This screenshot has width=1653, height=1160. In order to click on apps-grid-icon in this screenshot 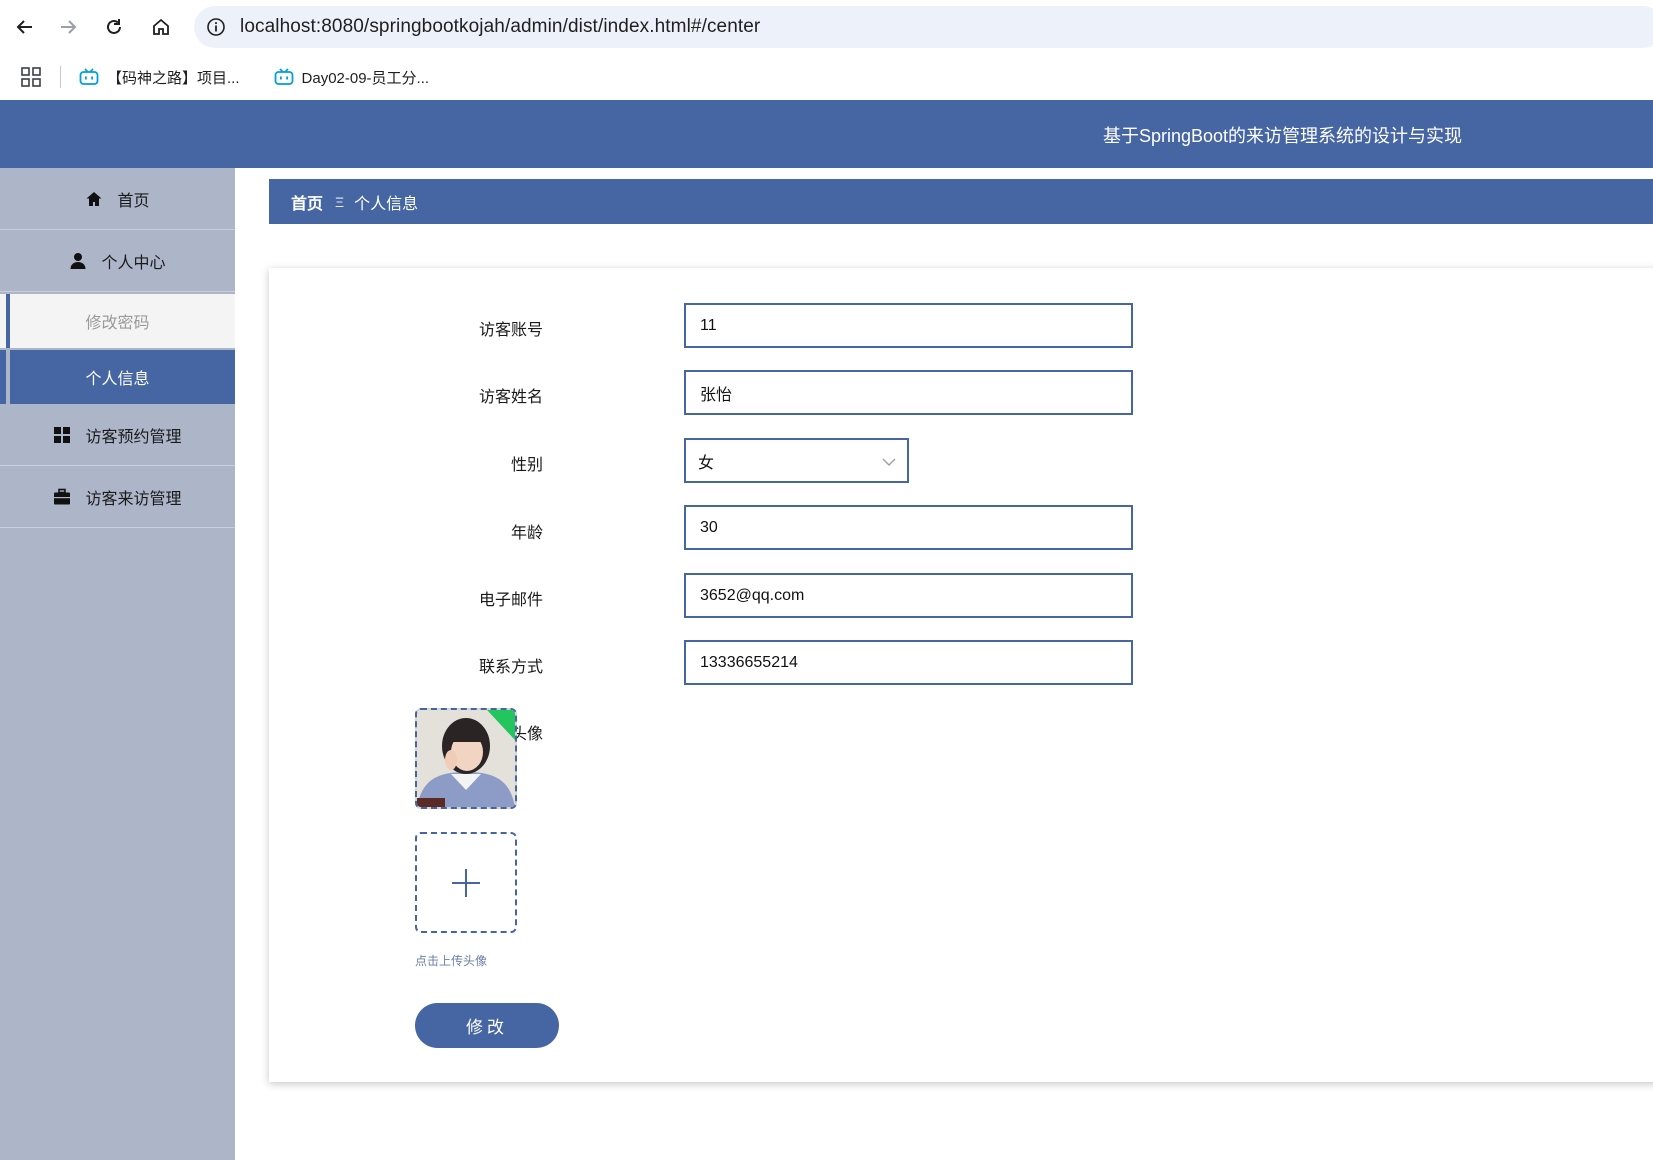, I will do `click(31, 77)`.